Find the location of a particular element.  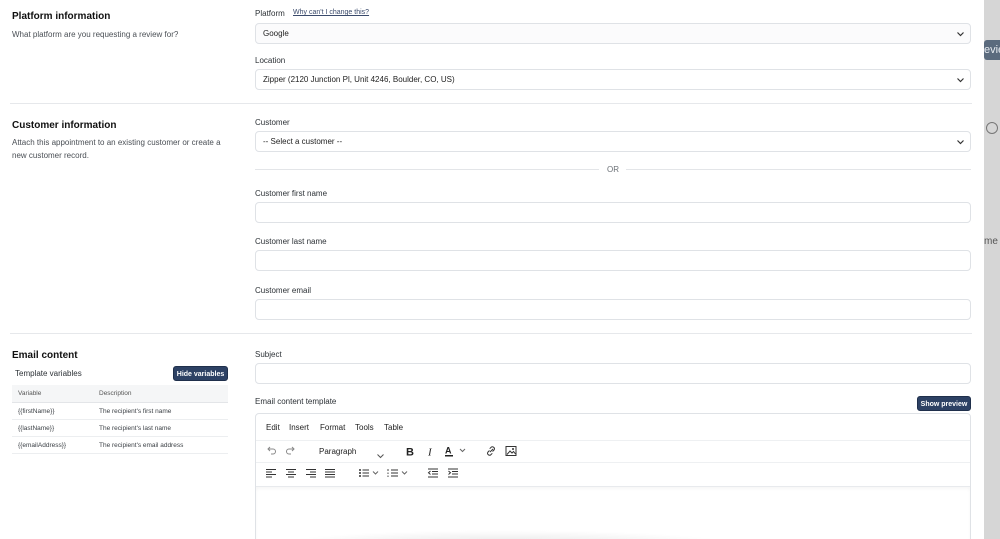

svg-text: A is located at coordinates (448, 451).